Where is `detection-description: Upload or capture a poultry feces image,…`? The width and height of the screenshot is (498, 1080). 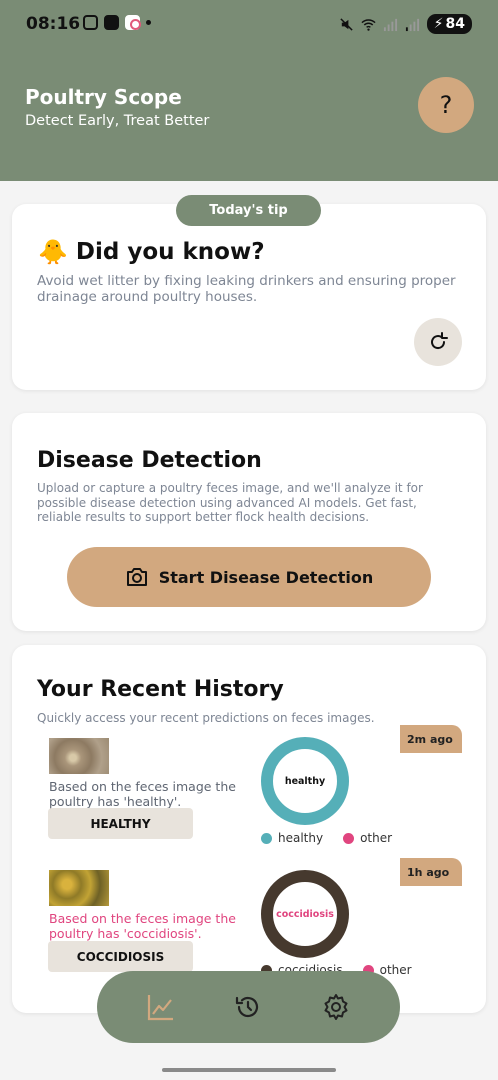
detection-description: Upload or capture a poultry feces image,… is located at coordinates (230, 502).